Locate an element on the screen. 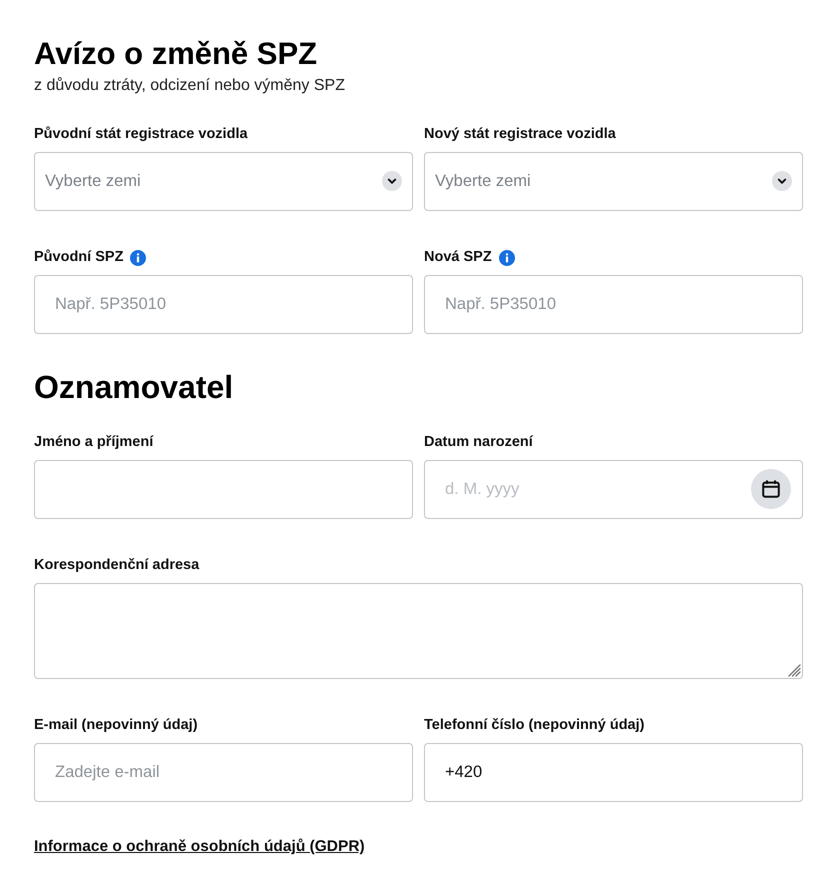 The height and width of the screenshot is (882, 837). page-title: Avízo o změně SPZ is located at coordinates (176, 54).